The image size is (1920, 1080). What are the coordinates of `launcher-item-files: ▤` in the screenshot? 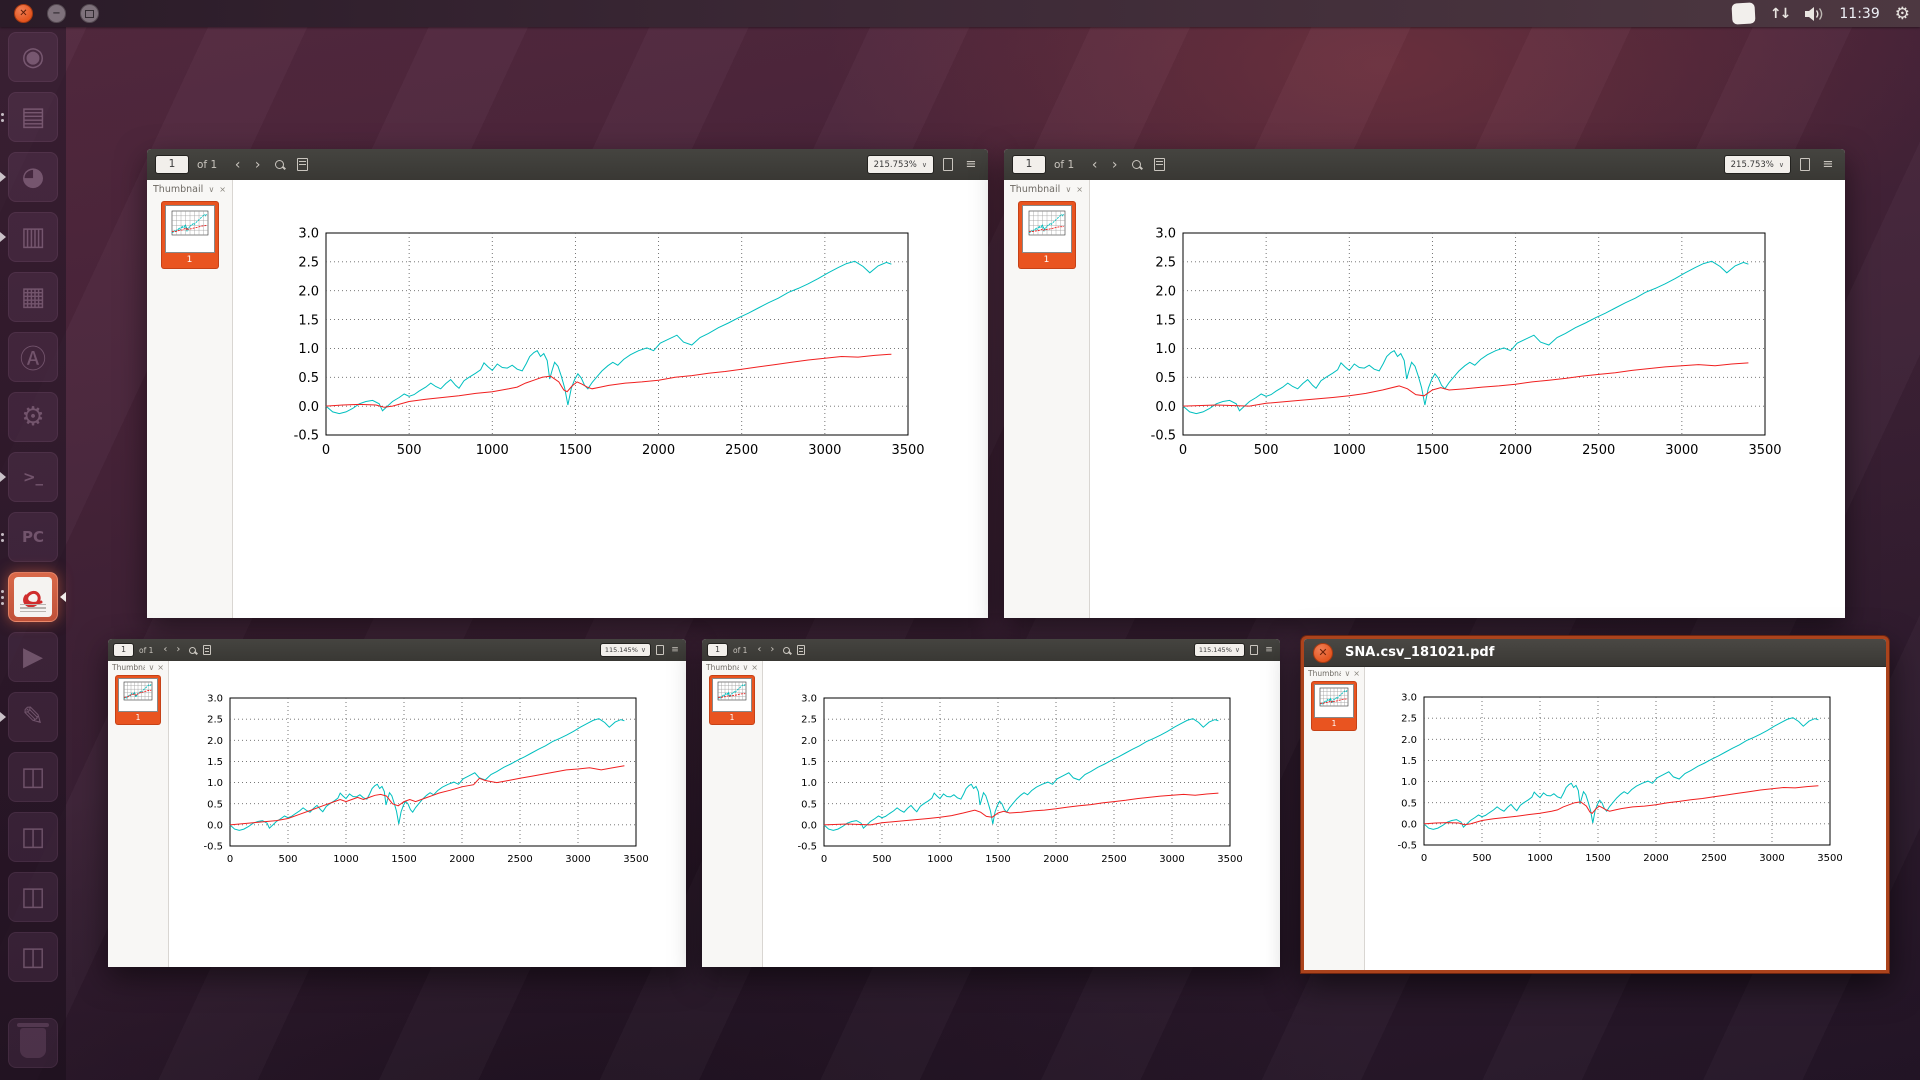 It's located at (33, 117).